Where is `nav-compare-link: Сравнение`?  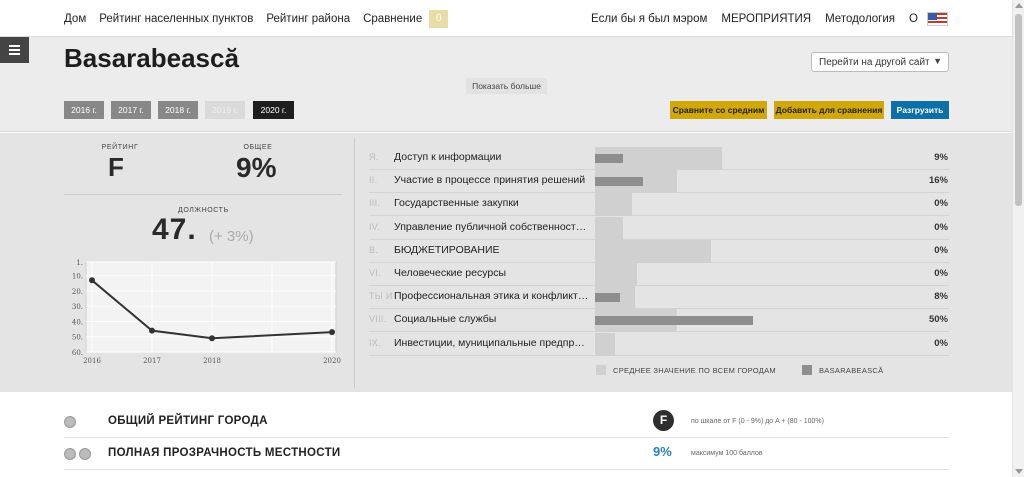 nav-compare-link: Сравнение is located at coordinates (392, 19).